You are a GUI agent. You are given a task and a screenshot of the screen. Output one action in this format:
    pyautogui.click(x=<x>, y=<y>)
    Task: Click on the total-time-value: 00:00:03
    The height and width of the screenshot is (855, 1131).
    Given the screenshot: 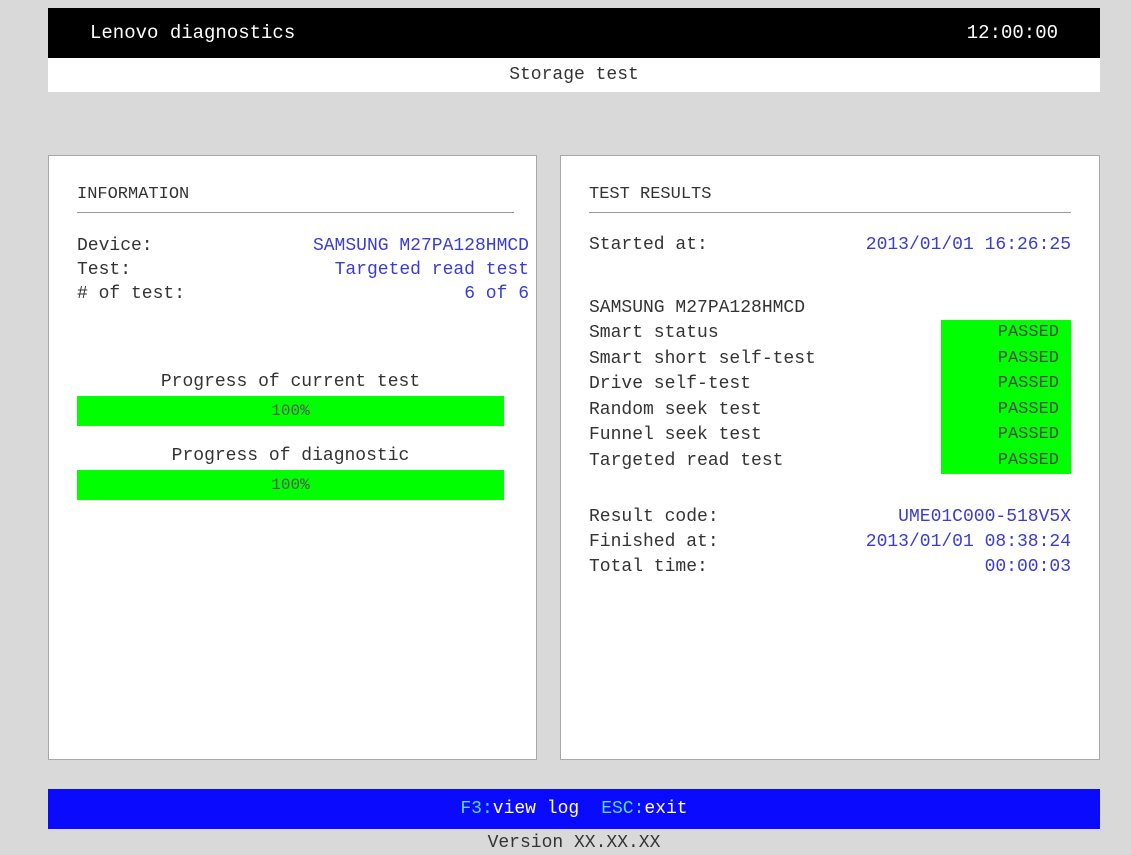 What is the action you would take?
    pyautogui.click(x=1027, y=567)
    